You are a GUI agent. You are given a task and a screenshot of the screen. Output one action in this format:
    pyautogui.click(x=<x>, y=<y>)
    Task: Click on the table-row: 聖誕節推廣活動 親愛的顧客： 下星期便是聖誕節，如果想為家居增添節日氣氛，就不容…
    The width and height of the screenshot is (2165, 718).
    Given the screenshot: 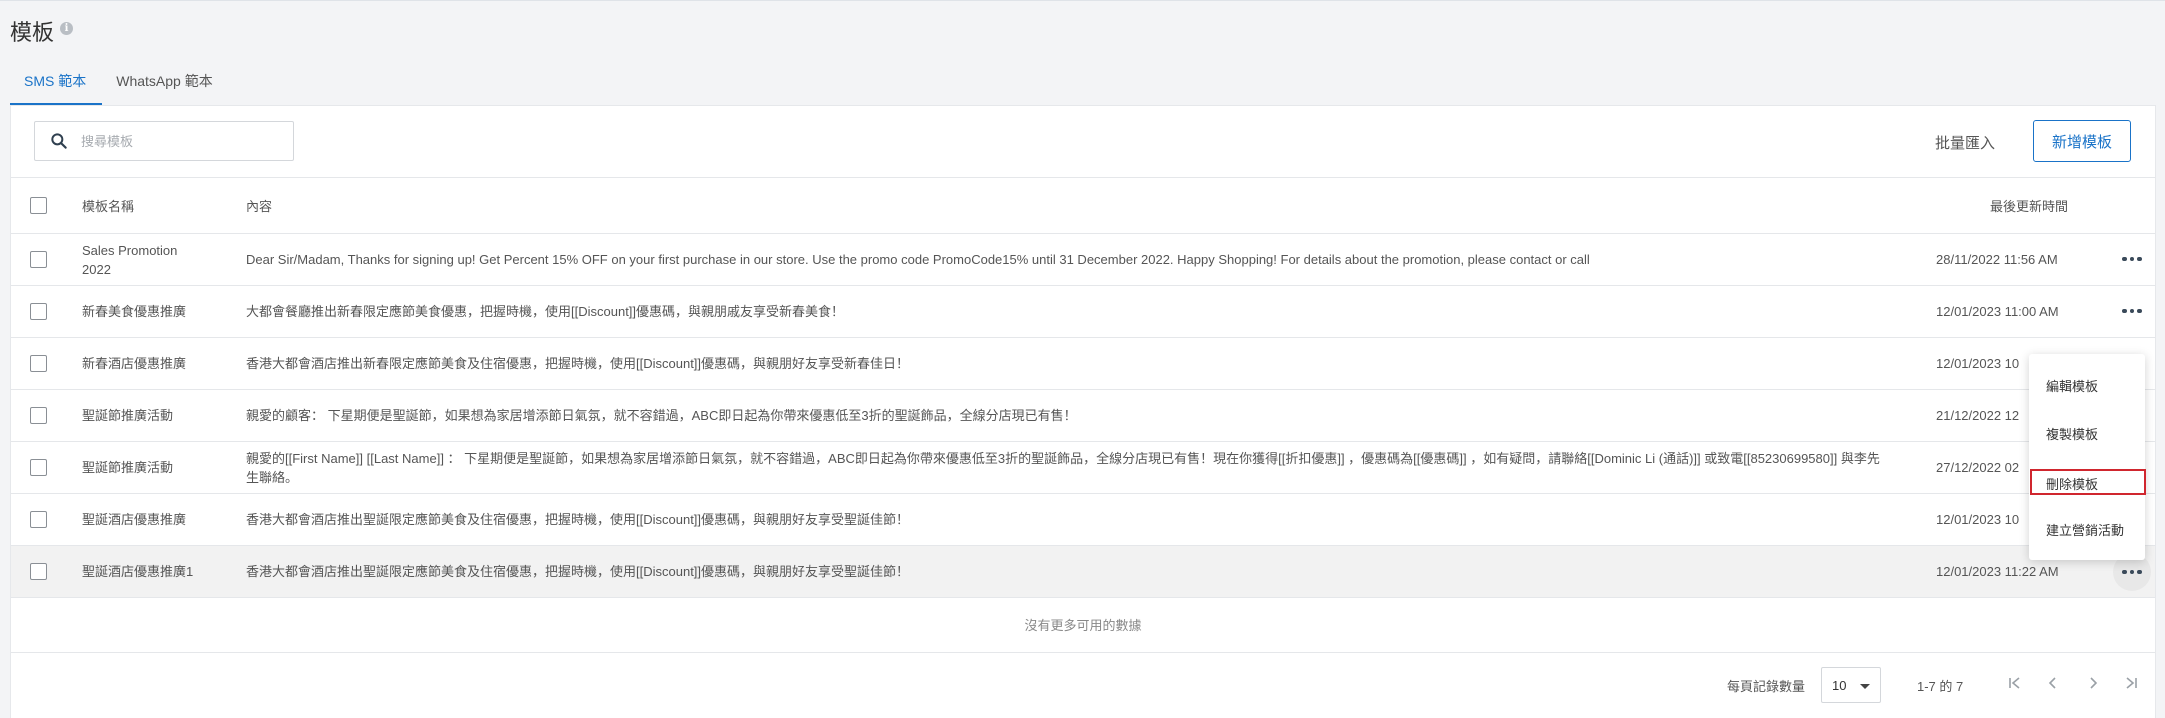 What is the action you would take?
    pyautogui.click(x=1083, y=416)
    